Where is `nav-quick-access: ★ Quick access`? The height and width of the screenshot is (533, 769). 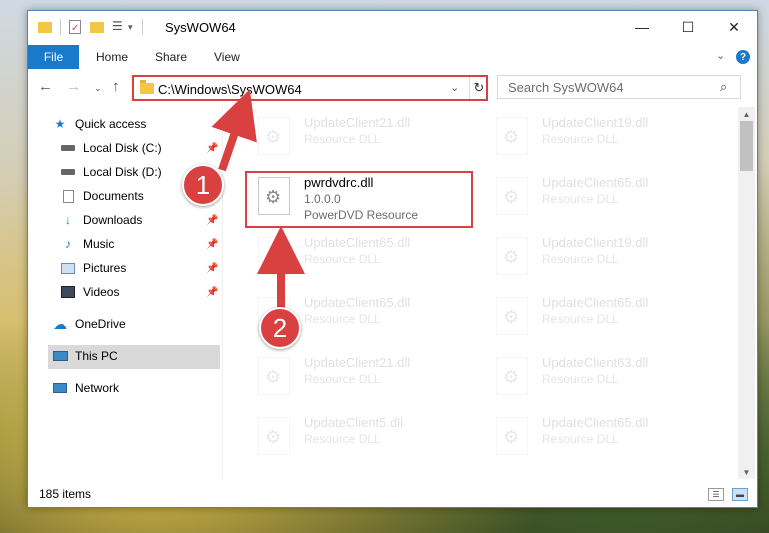 nav-quick-access: ★ Quick access is located at coordinates (99, 124).